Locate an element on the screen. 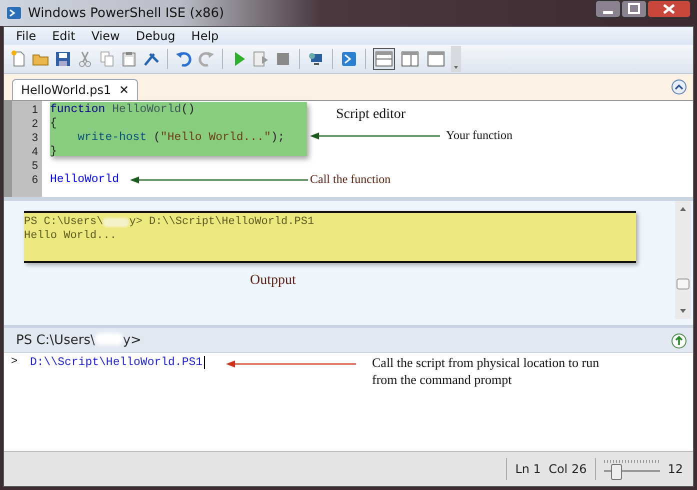 The height and width of the screenshot is (490, 697). collapse-icon is located at coordinates (679, 87).